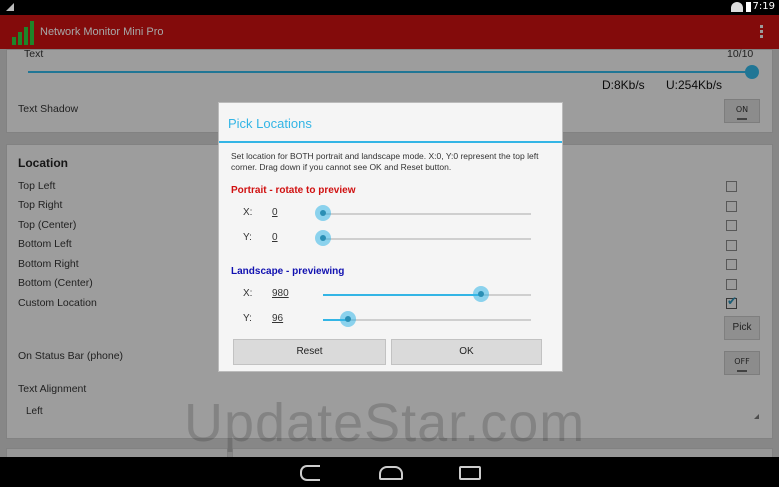 Image resolution: width=779 pixels, height=487 pixels. What do you see at coordinates (280, 293) in the screenshot?
I see `landscape-x-value: 980` at bounding box center [280, 293].